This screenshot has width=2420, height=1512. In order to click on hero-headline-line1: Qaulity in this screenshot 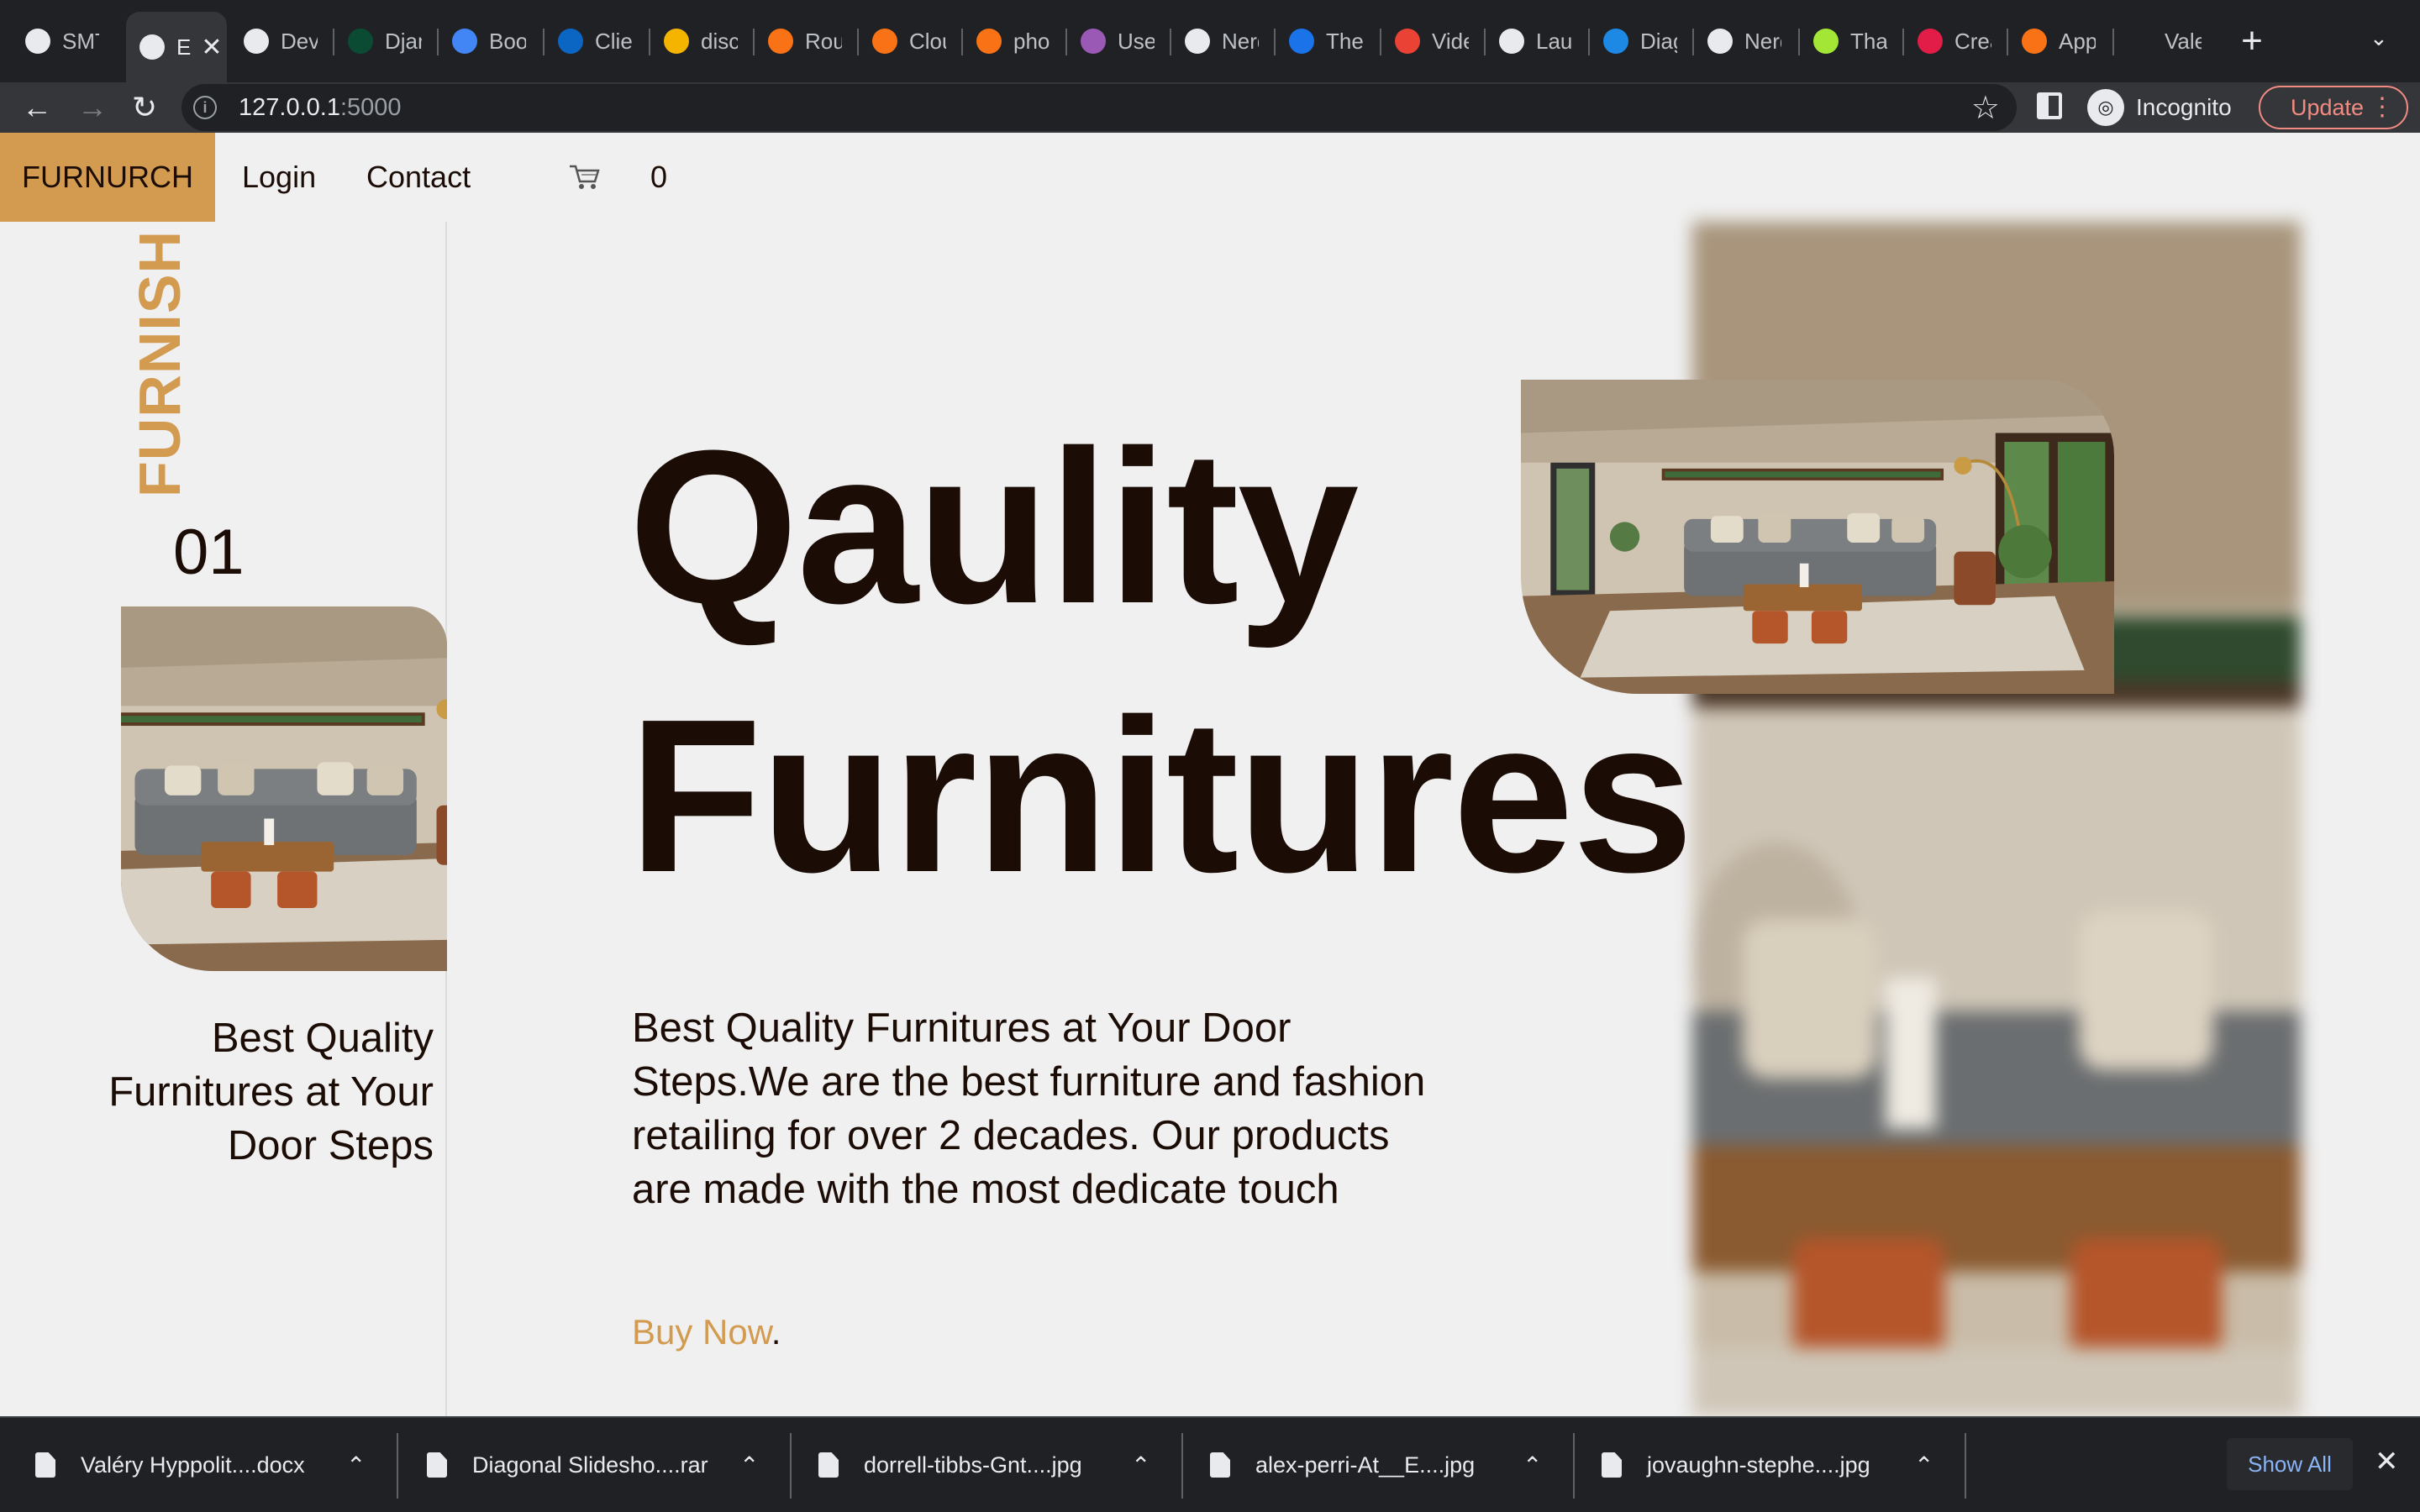, I will do `click(994, 527)`.